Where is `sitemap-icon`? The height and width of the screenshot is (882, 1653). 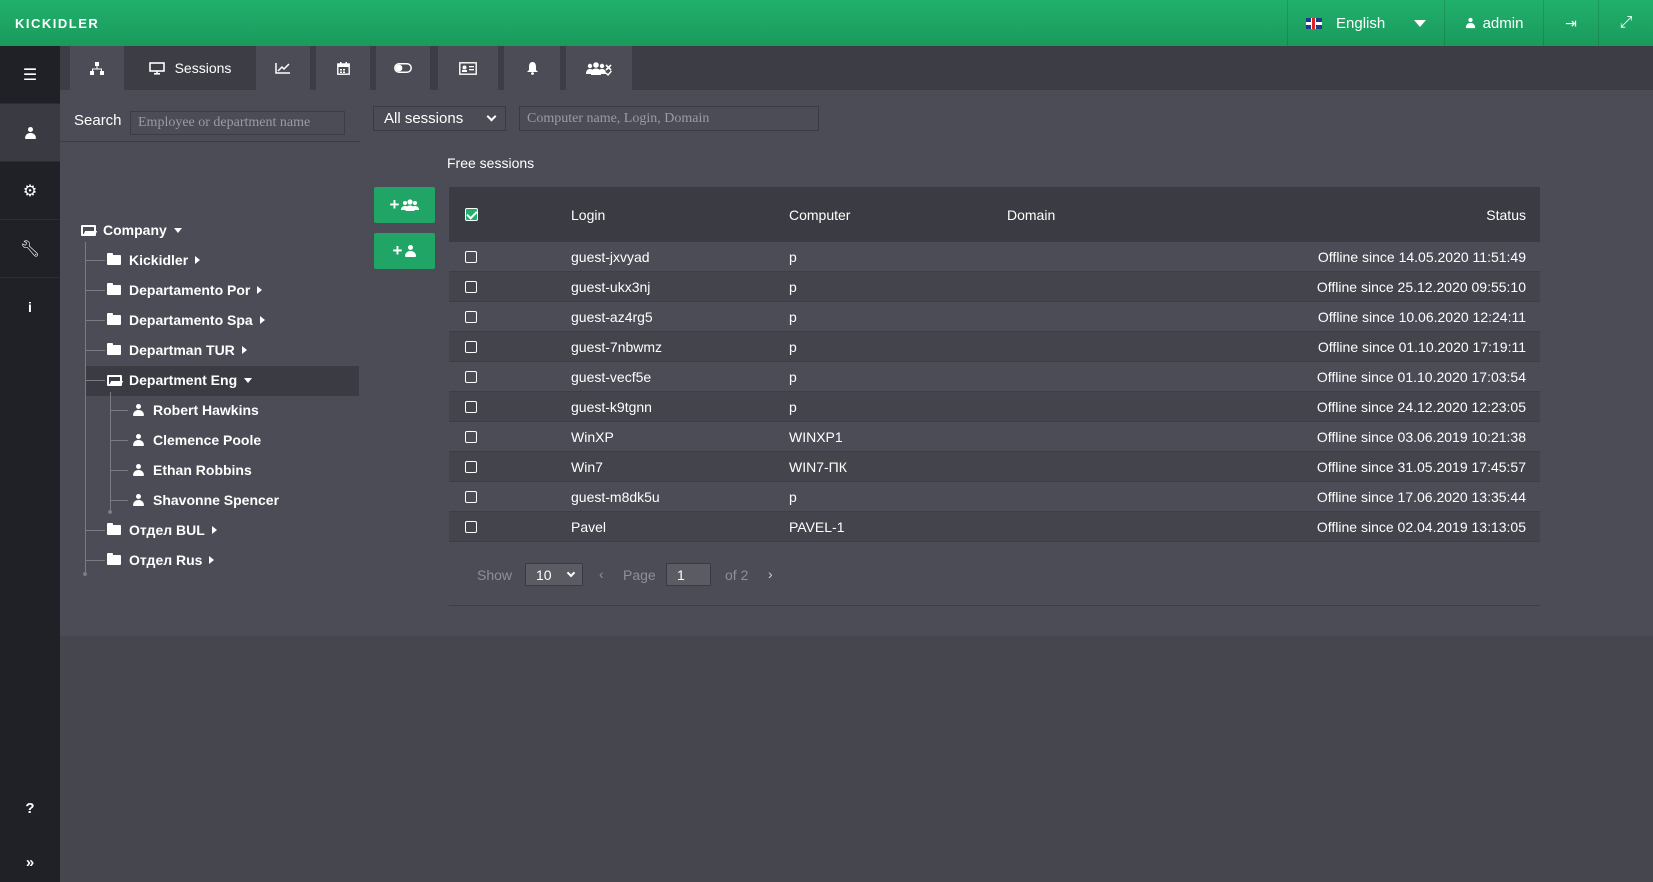 sitemap-icon is located at coordinates (97, 68).